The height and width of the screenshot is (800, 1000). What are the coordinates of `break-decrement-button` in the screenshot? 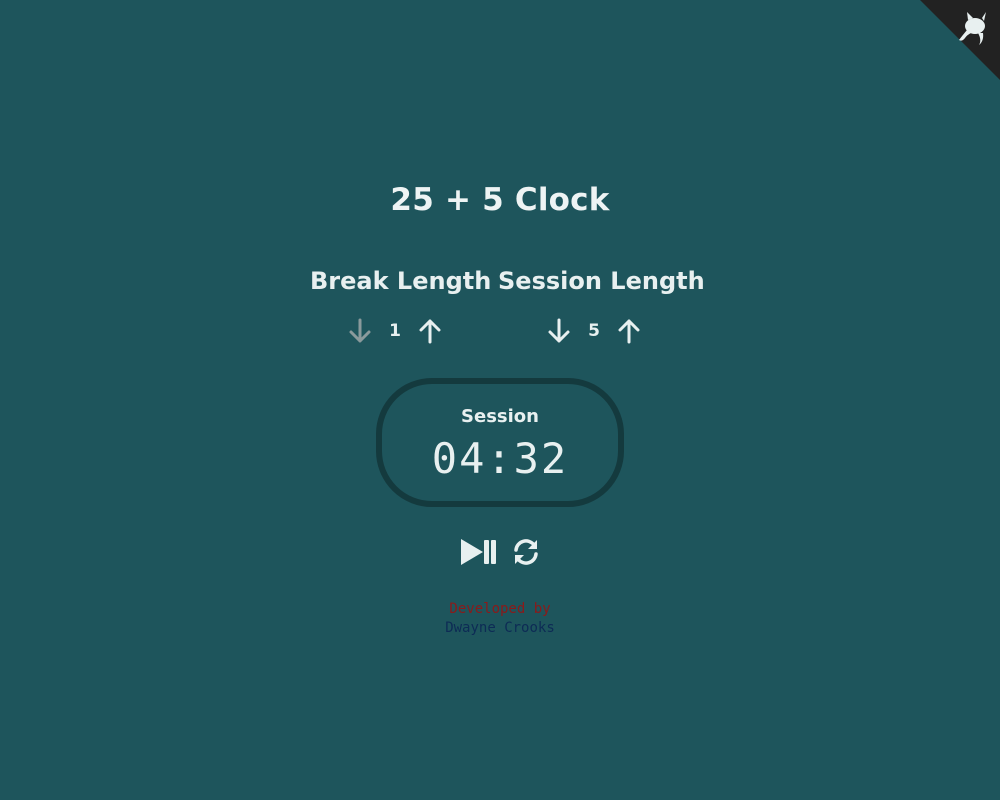 It's located at (360, 331).